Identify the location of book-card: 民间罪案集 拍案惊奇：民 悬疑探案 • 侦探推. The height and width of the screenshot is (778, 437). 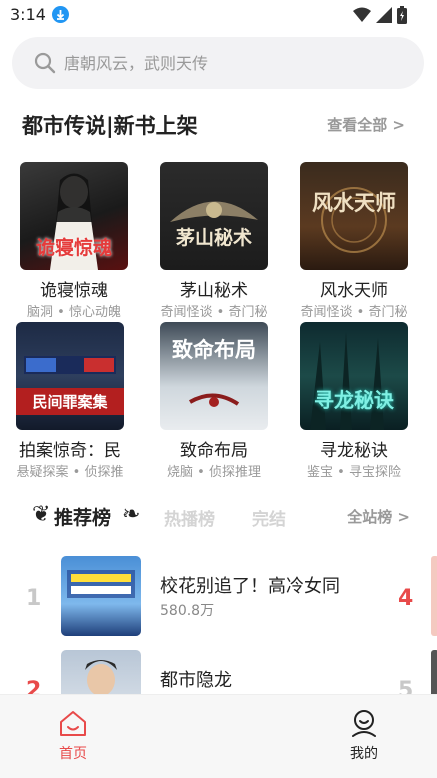
(70, 401).